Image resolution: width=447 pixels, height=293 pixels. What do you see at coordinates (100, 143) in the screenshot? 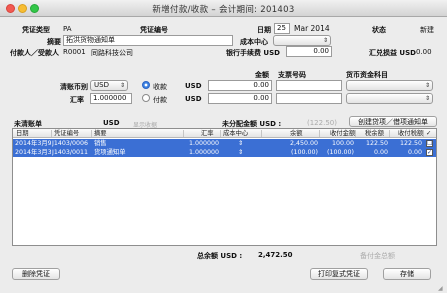
I see `cell-desc: 销售` at bounding box center [100, 143].